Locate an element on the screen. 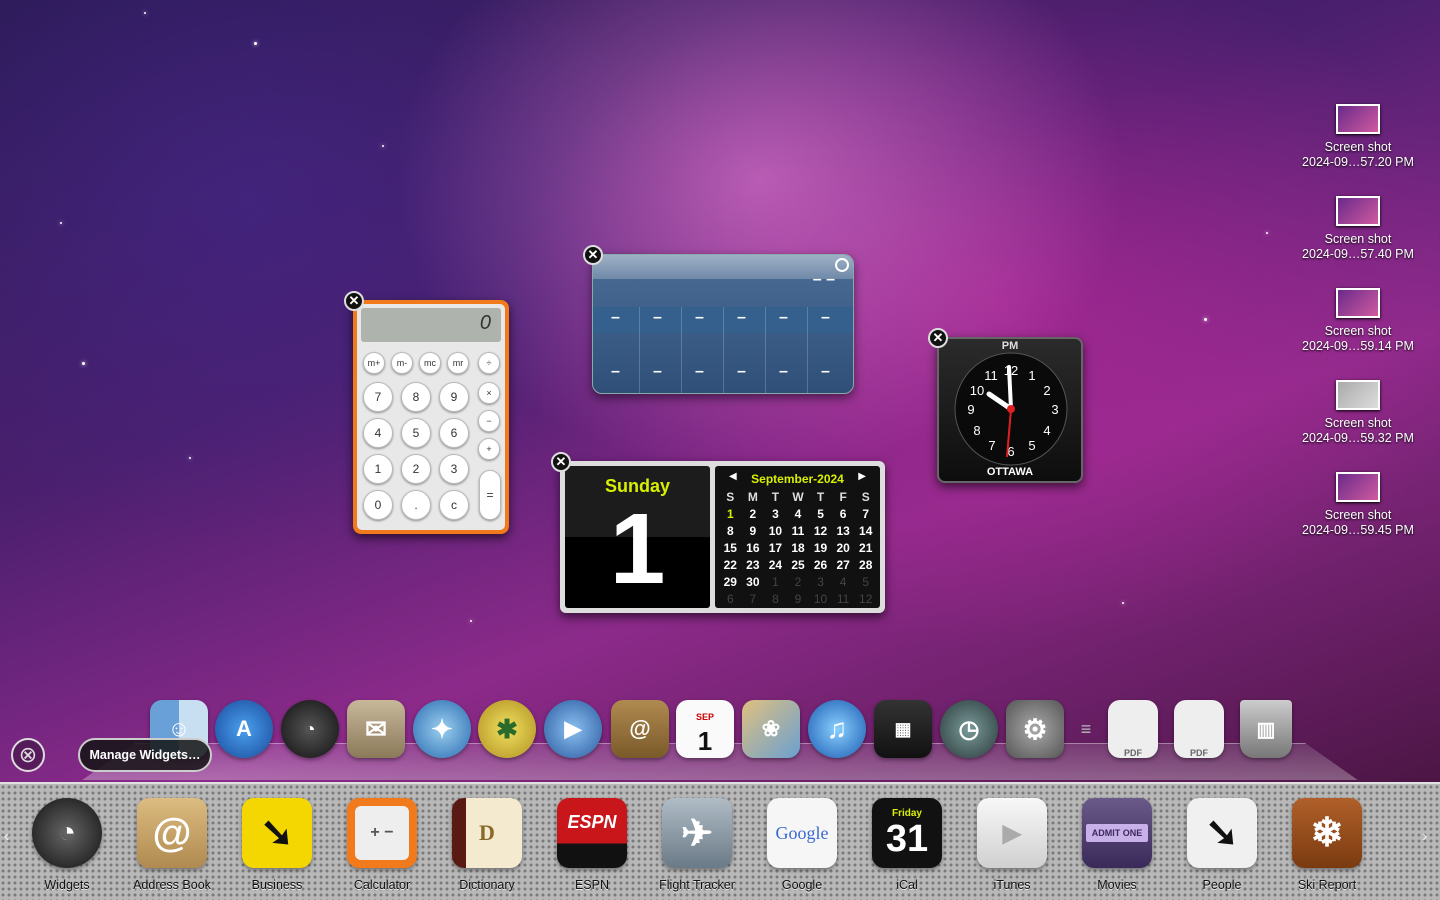 The image size is (1440, 900). calc-key-6: 6 is located at coordinates (454, 433).